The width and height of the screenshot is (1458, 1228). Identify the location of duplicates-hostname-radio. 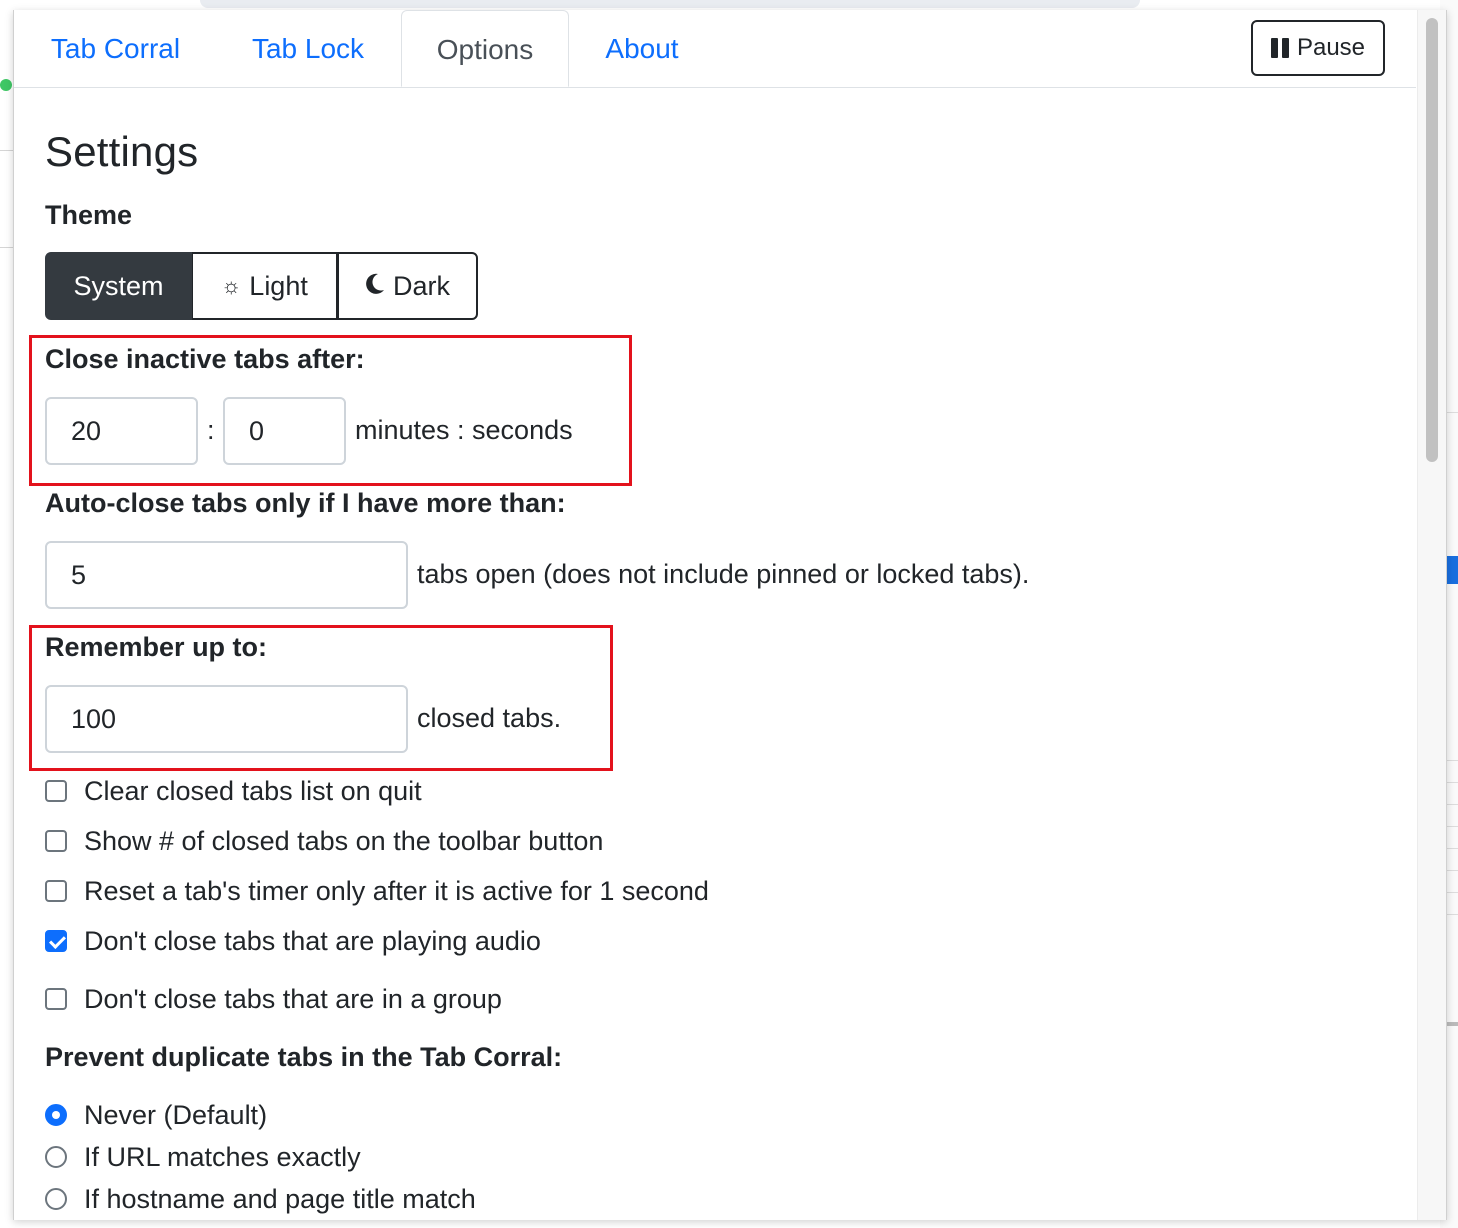
(56, 1199).